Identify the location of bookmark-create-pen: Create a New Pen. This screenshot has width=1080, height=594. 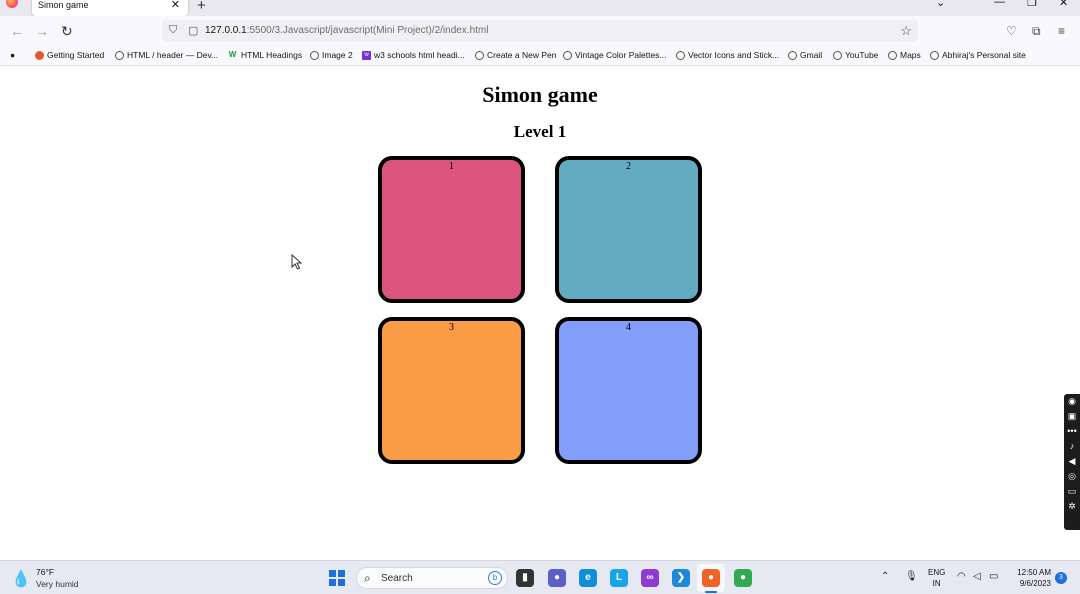
(515, 55).